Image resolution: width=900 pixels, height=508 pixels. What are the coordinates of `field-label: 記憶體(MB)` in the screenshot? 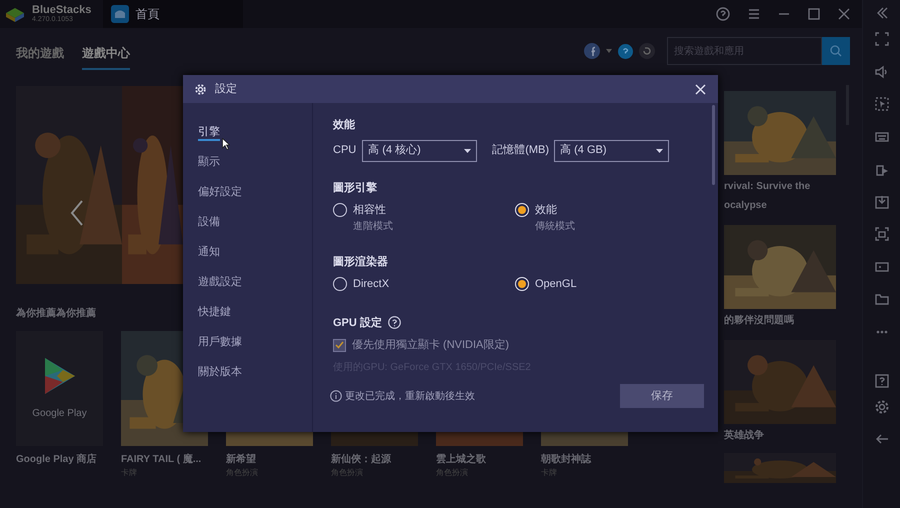 It's located at (521, 150).